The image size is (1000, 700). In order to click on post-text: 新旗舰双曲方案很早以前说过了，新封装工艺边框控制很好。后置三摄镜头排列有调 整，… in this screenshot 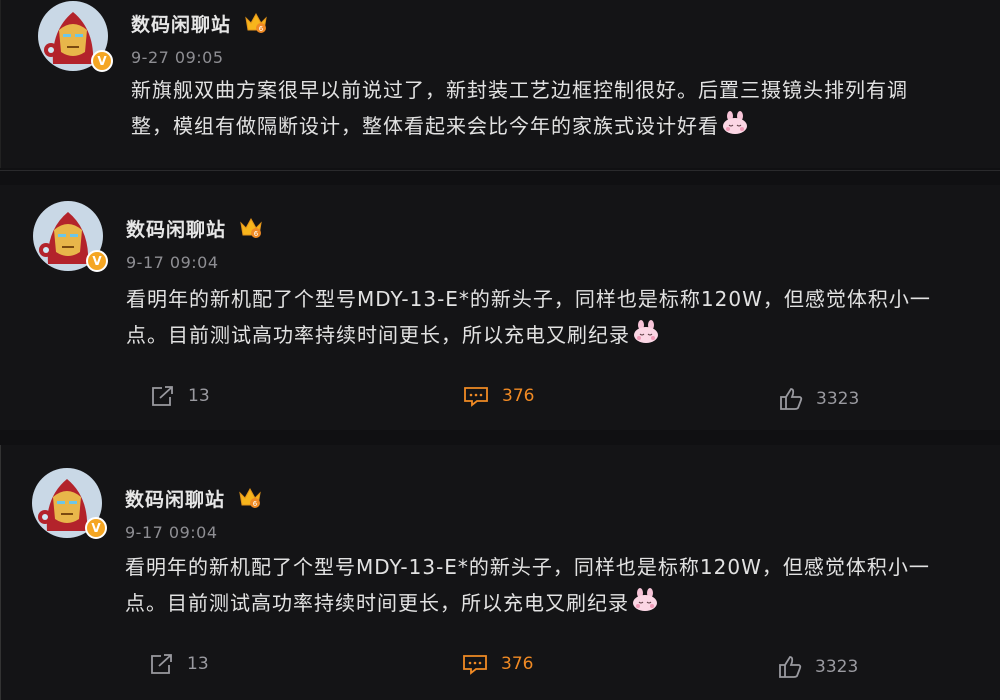, I will do `click(551, 109)`.